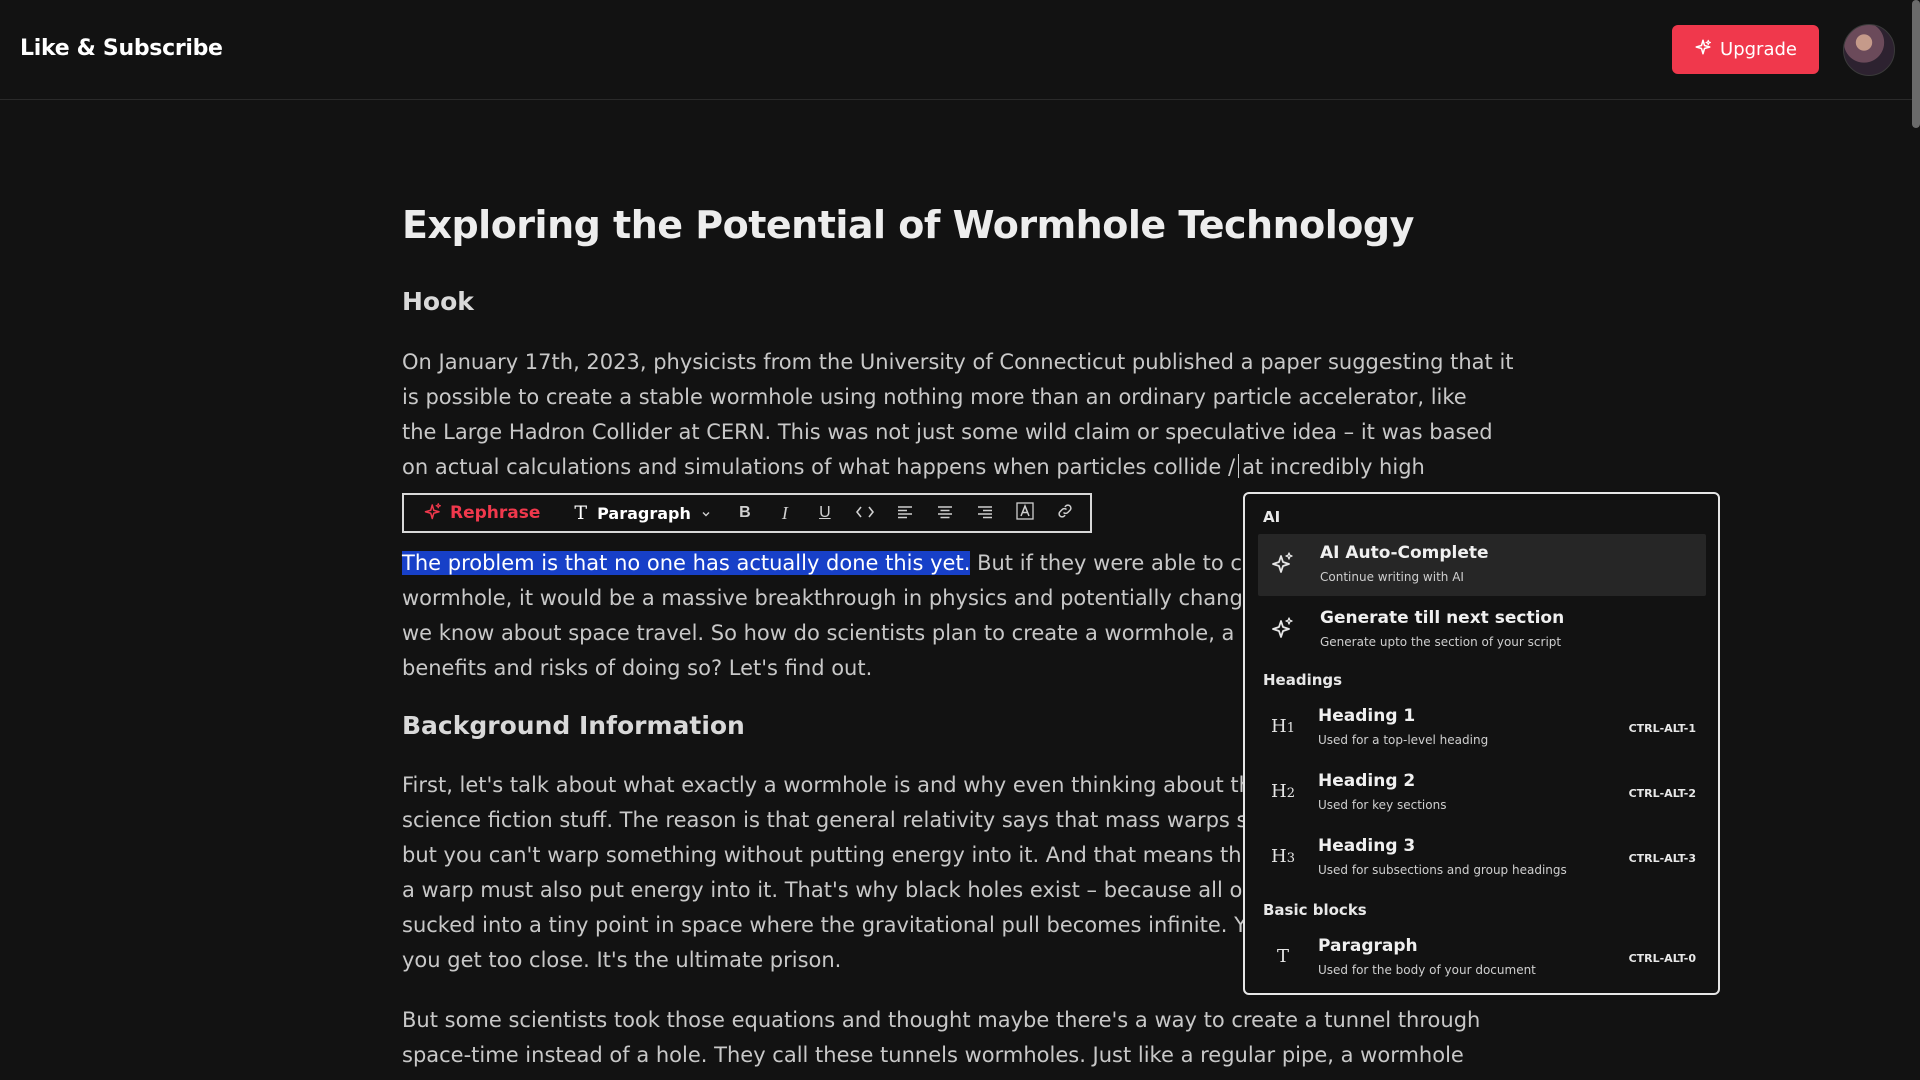  Describe the element at coordinates (438, 301) in the screenshot. I see `hook-heading: Hook` at that location.